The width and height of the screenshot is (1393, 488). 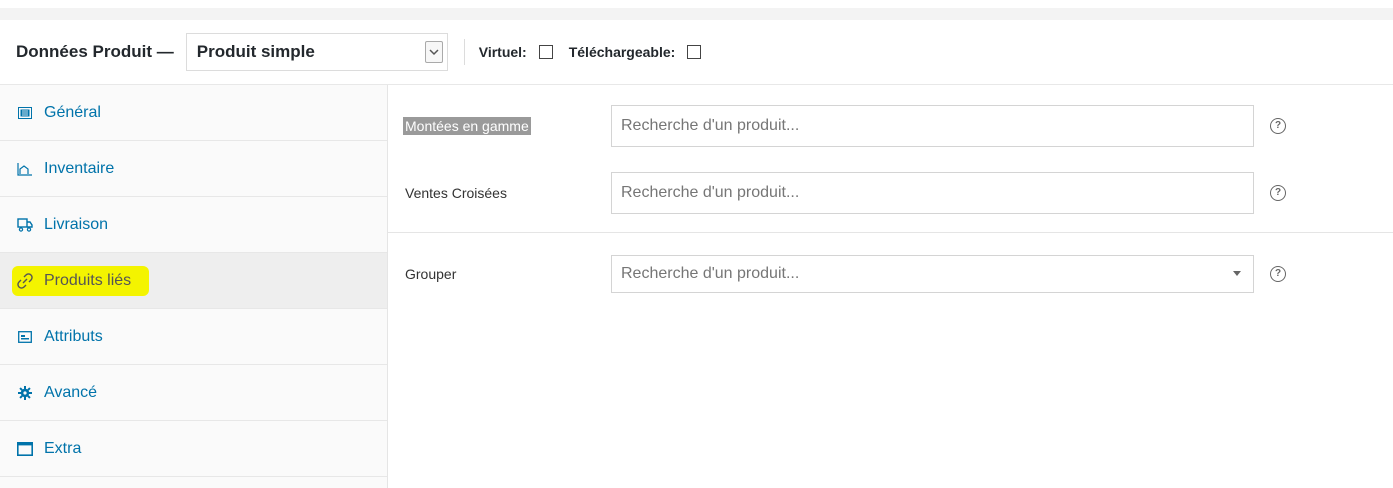 What do you see at coordinates (467, 126) in the screenshot?
I see `upsells-label: Montées en gamme` at bounding box center [467, 126].